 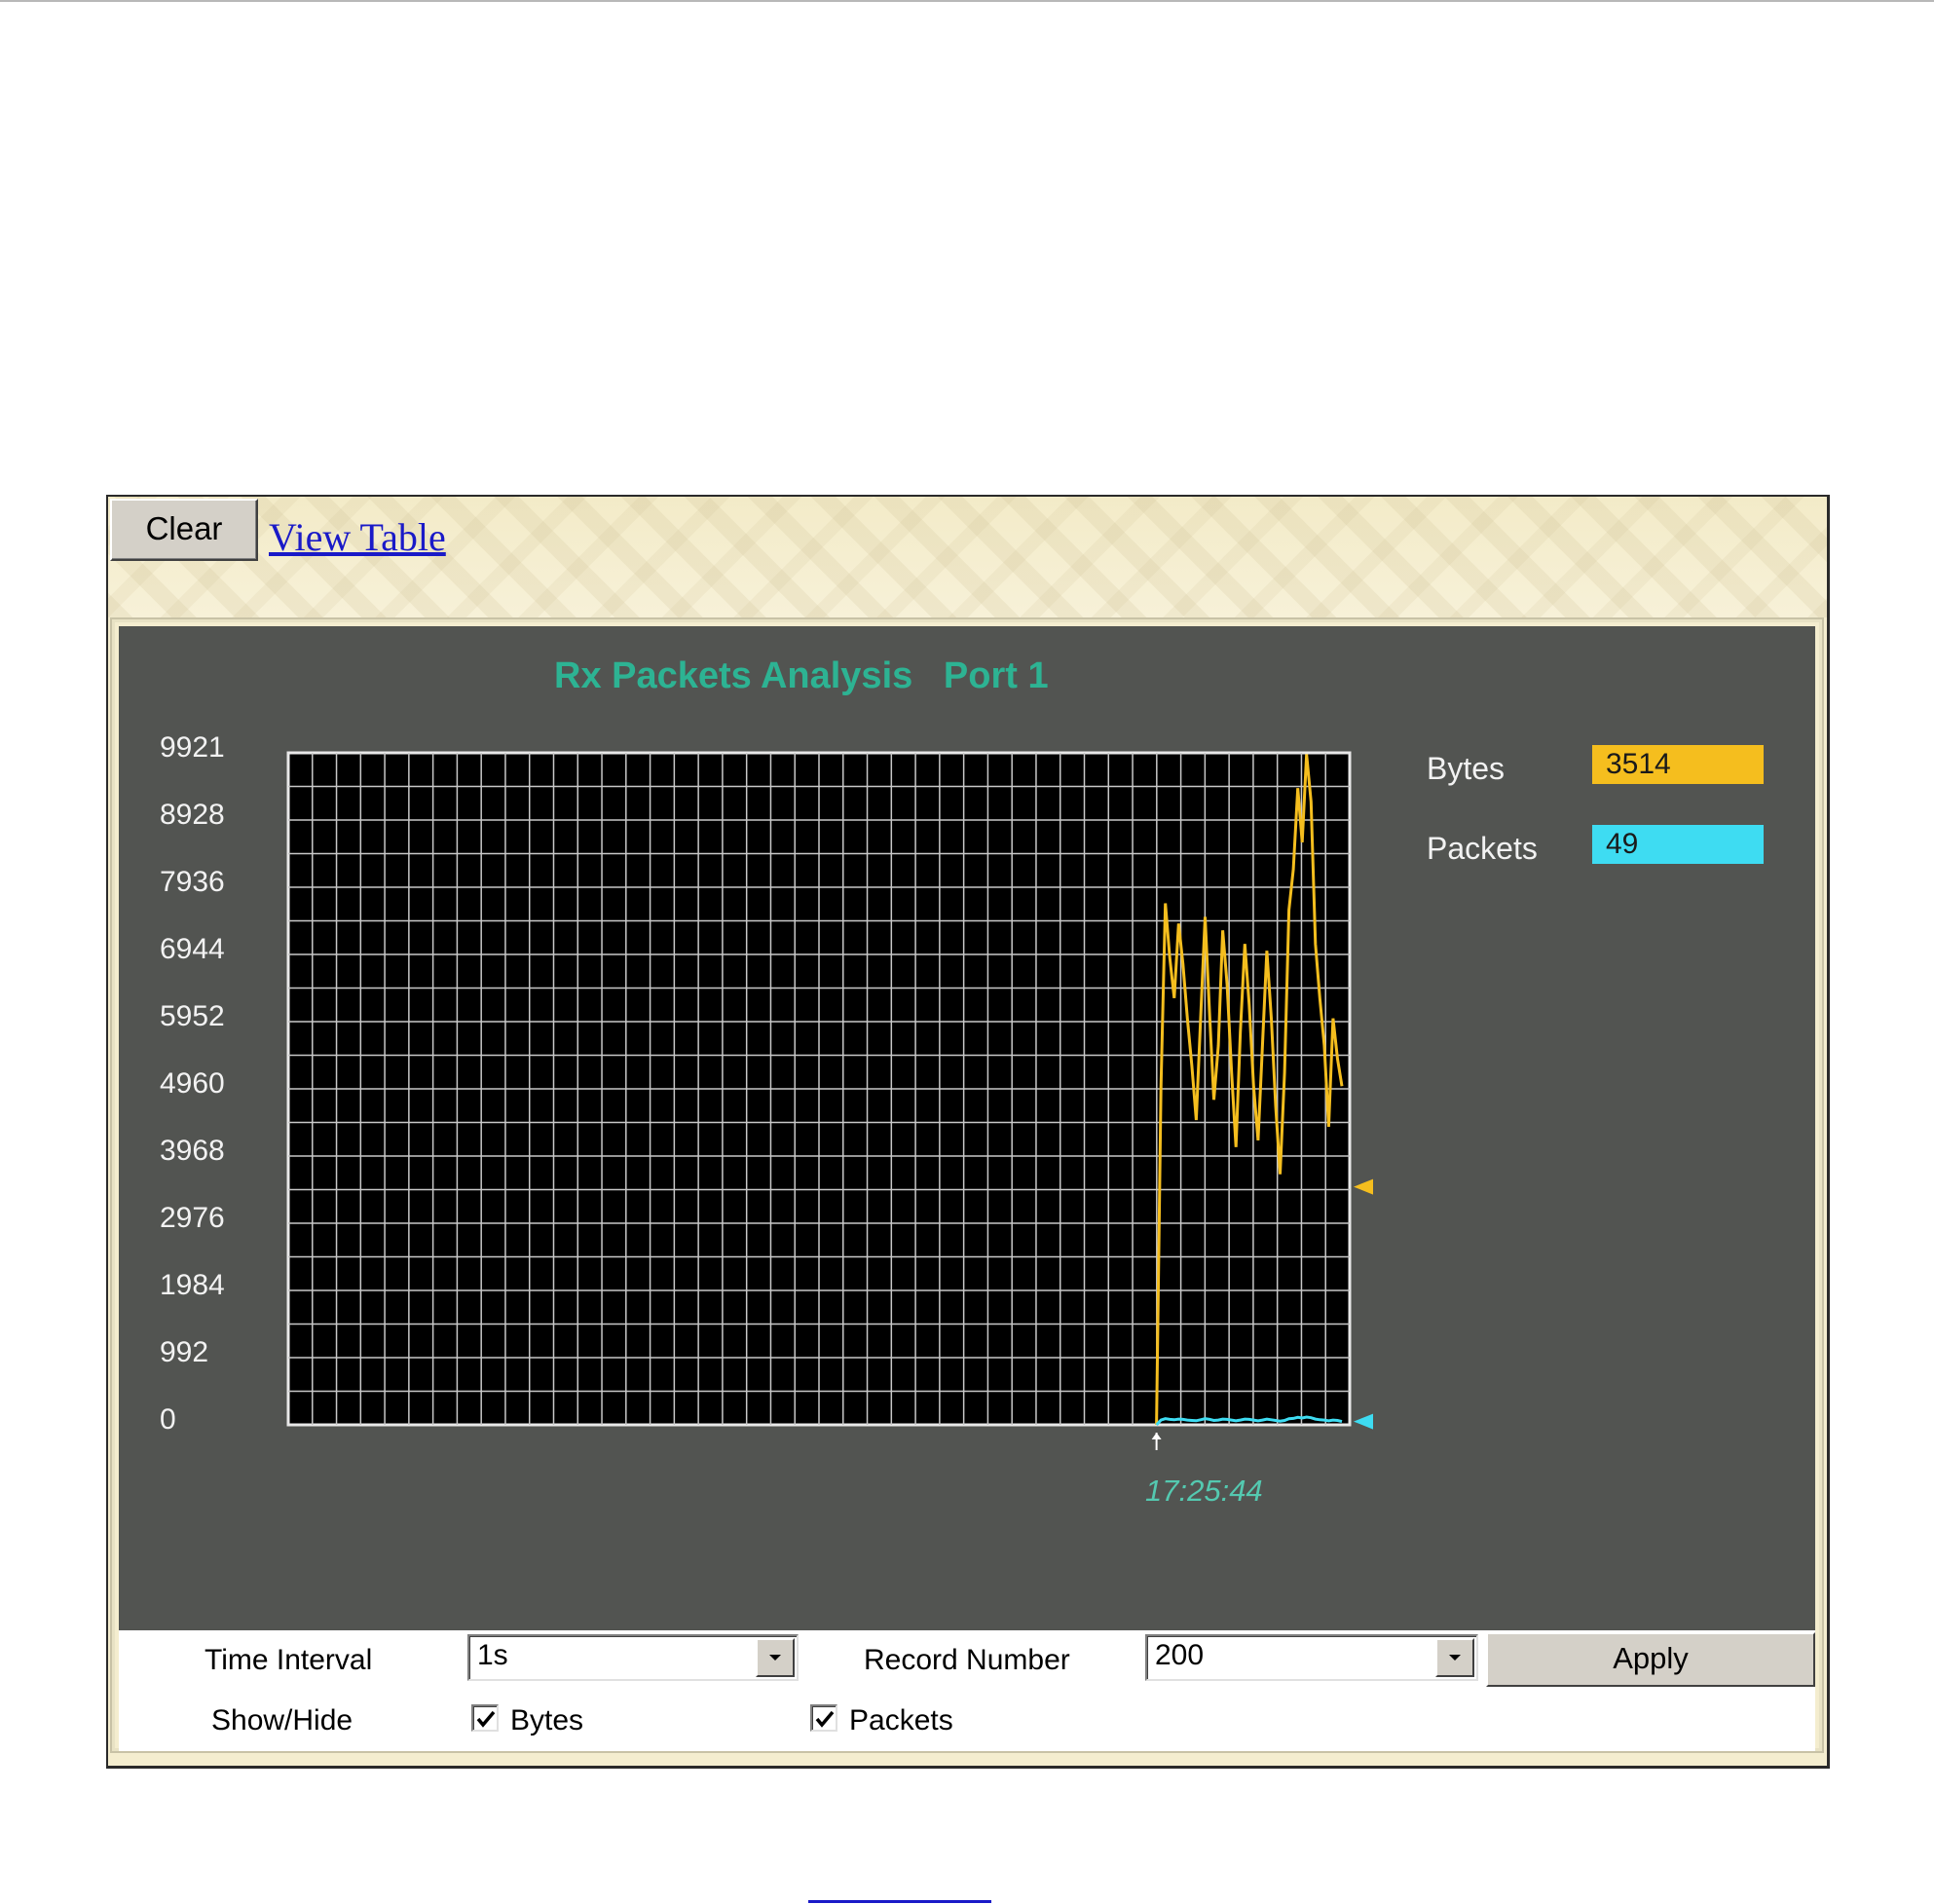 I want to click on legend-label-packets: Packets, so click(x=1482, y=848).